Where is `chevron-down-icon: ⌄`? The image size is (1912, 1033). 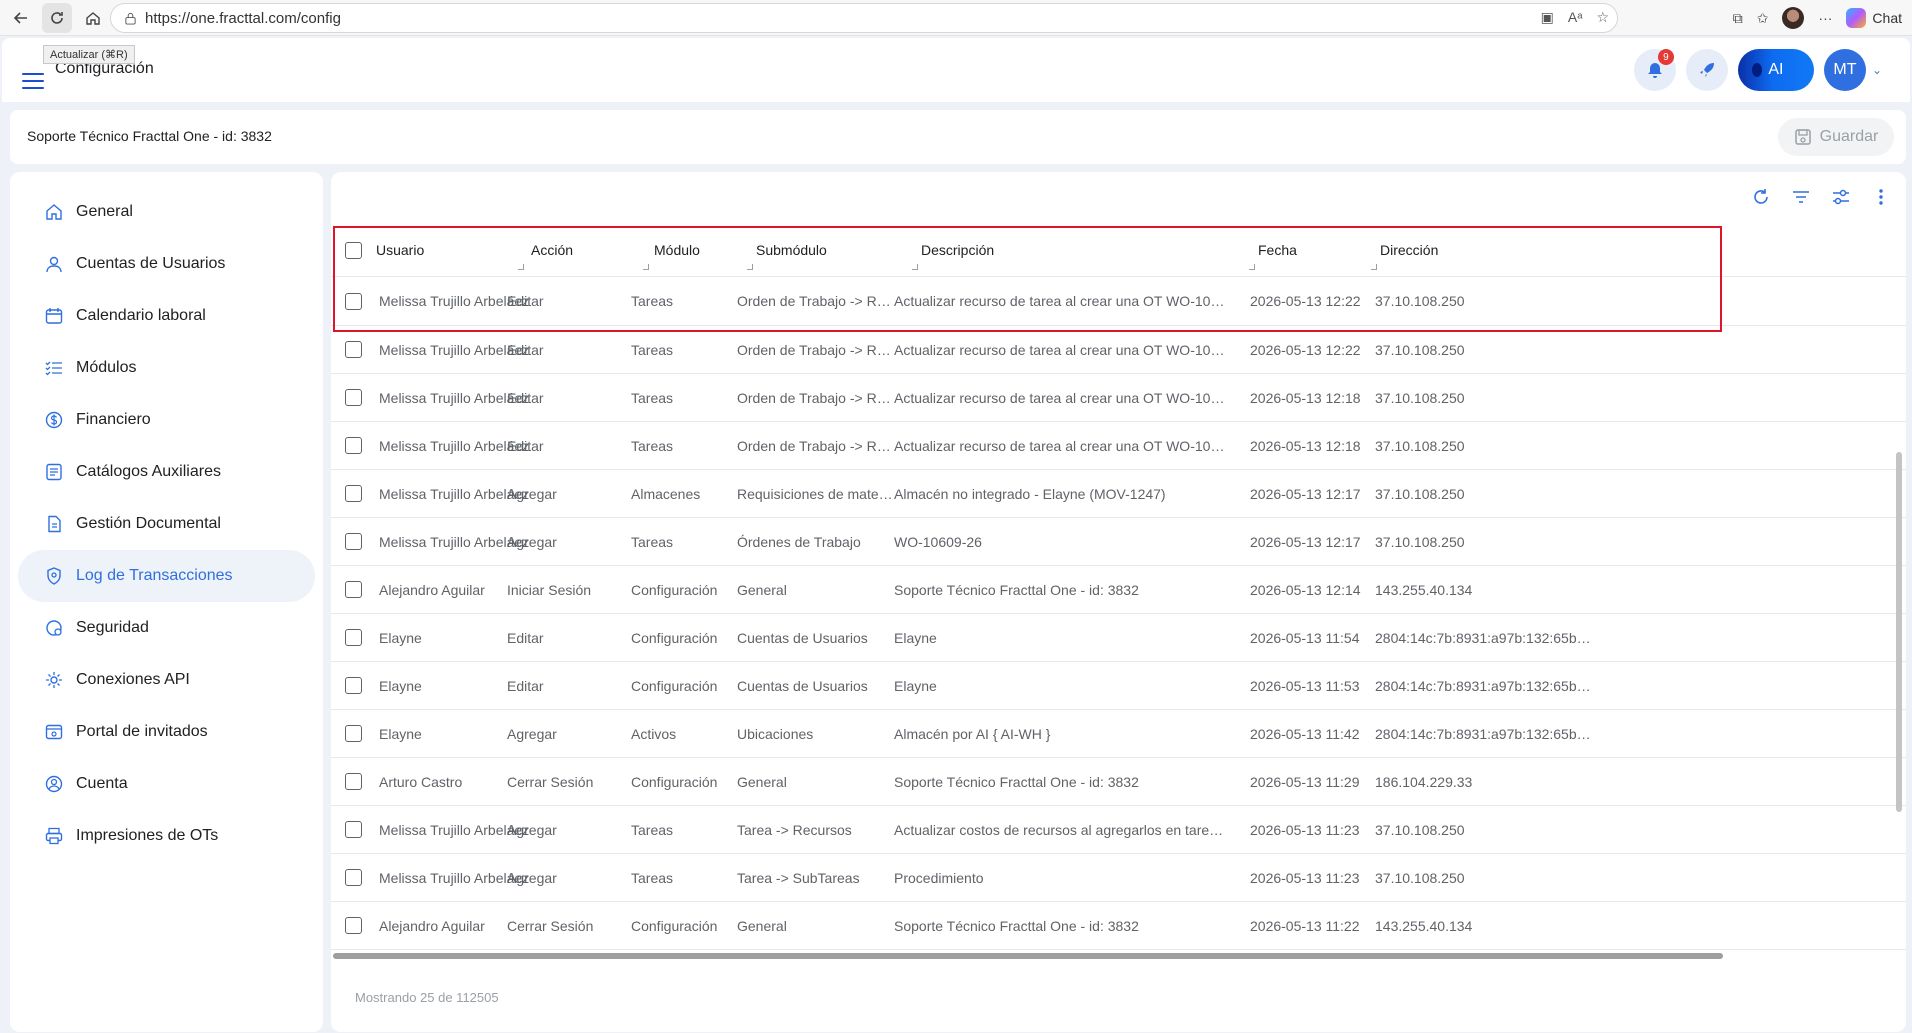
chevron-down-icon: ⌄ is located at coordinates (1877, 70).